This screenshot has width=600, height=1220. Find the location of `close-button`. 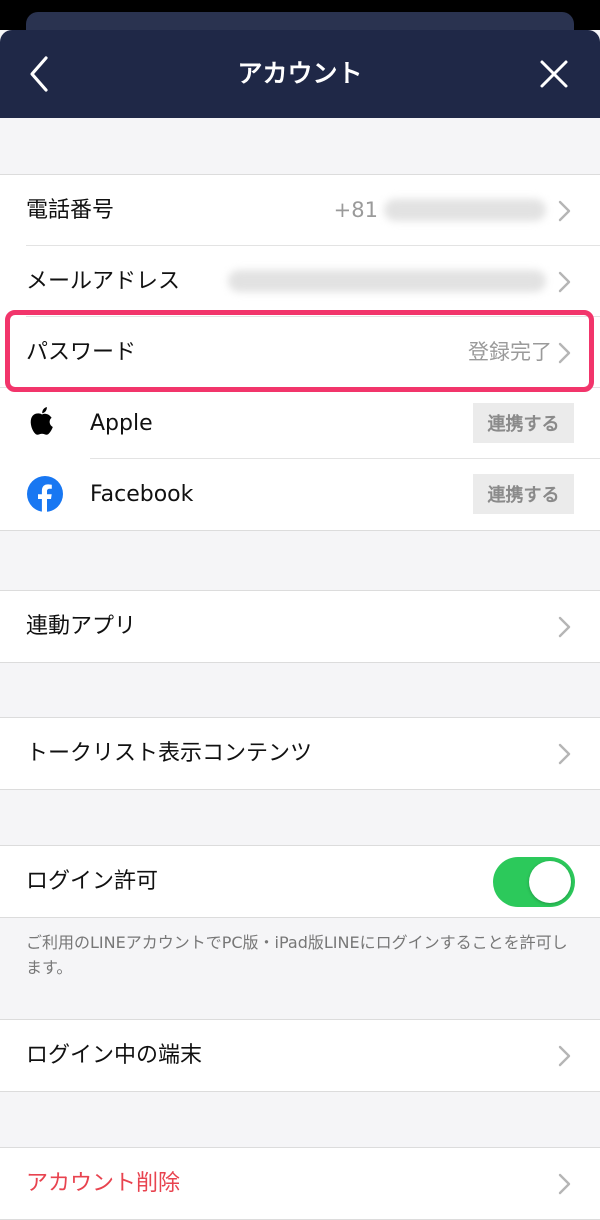

close-button is located at coordinates (554, 74).